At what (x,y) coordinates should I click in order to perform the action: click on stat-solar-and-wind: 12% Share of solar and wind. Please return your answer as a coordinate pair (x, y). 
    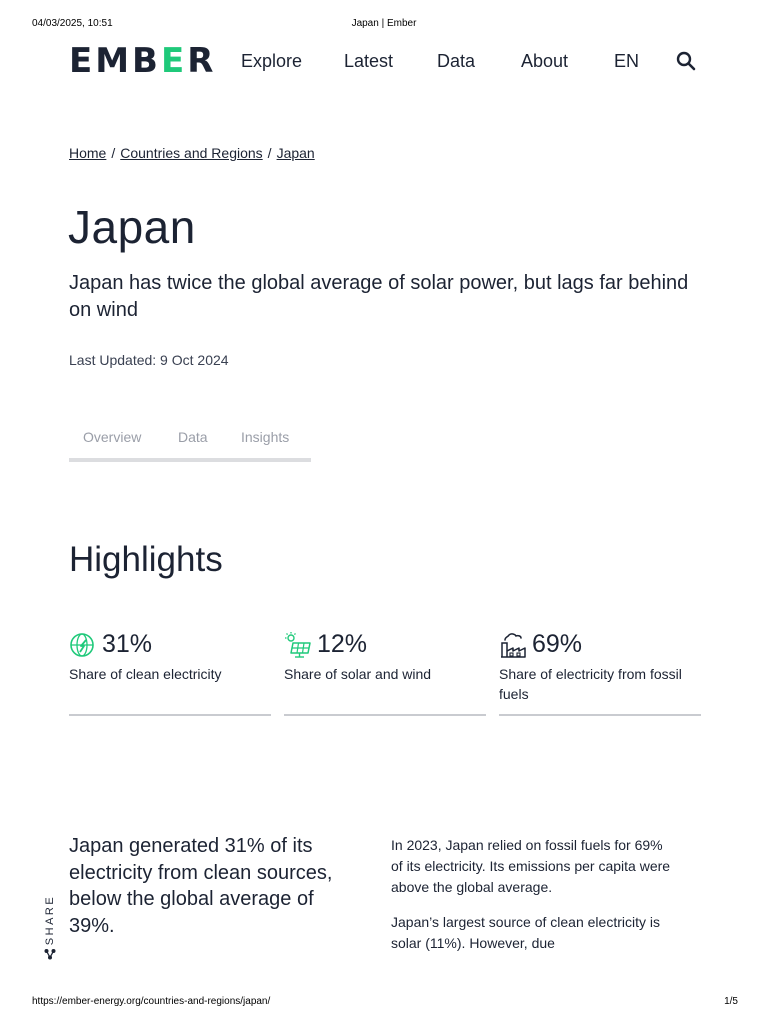
    Looking at the image, I should click on (385, 672).